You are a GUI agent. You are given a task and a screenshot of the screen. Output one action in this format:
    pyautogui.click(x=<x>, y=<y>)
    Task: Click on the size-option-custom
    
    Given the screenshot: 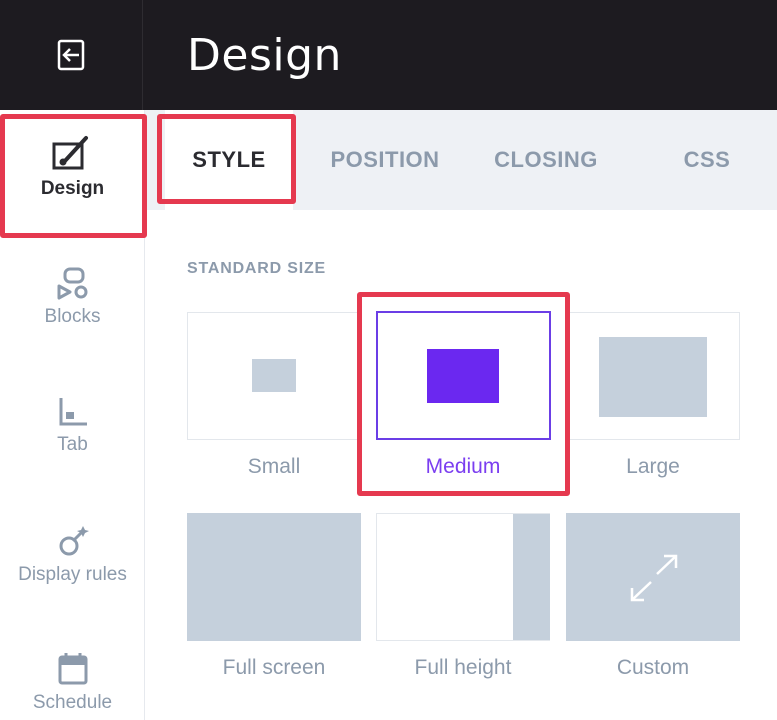 What is the action you would take?
    pyautogui.click(x=653, y=577)
    